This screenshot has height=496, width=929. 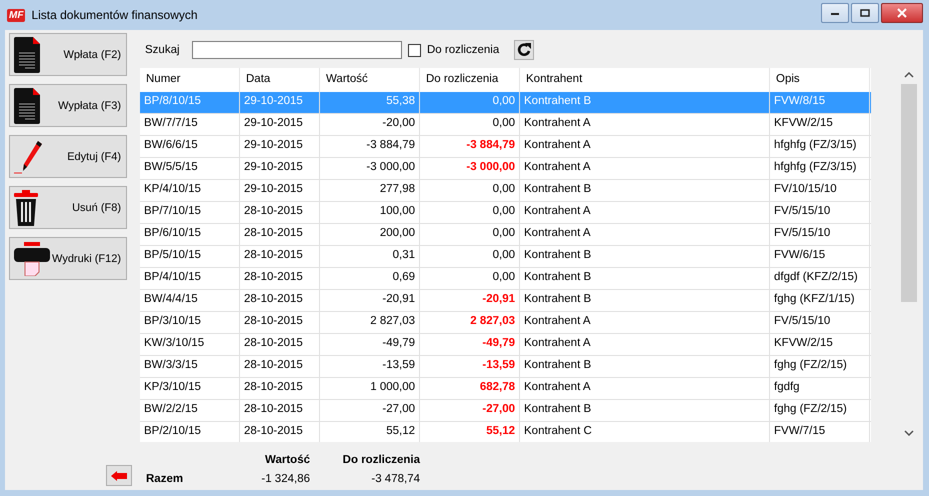 What do you see at coordinates (114, 15) in the screenshot?
I see `window-title: Lista dokumentów finansowych` at bounding box center [114, 15].